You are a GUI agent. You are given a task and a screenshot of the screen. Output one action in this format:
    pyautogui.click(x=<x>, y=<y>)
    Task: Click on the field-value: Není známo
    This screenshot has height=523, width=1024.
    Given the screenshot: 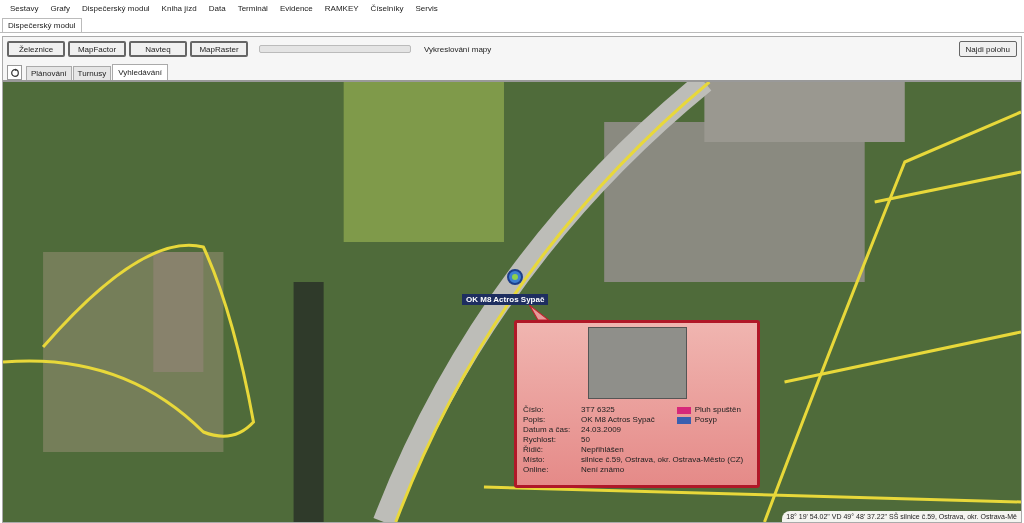 What is the action you would take?
    pyautogui.click(x=603, y=470)
    